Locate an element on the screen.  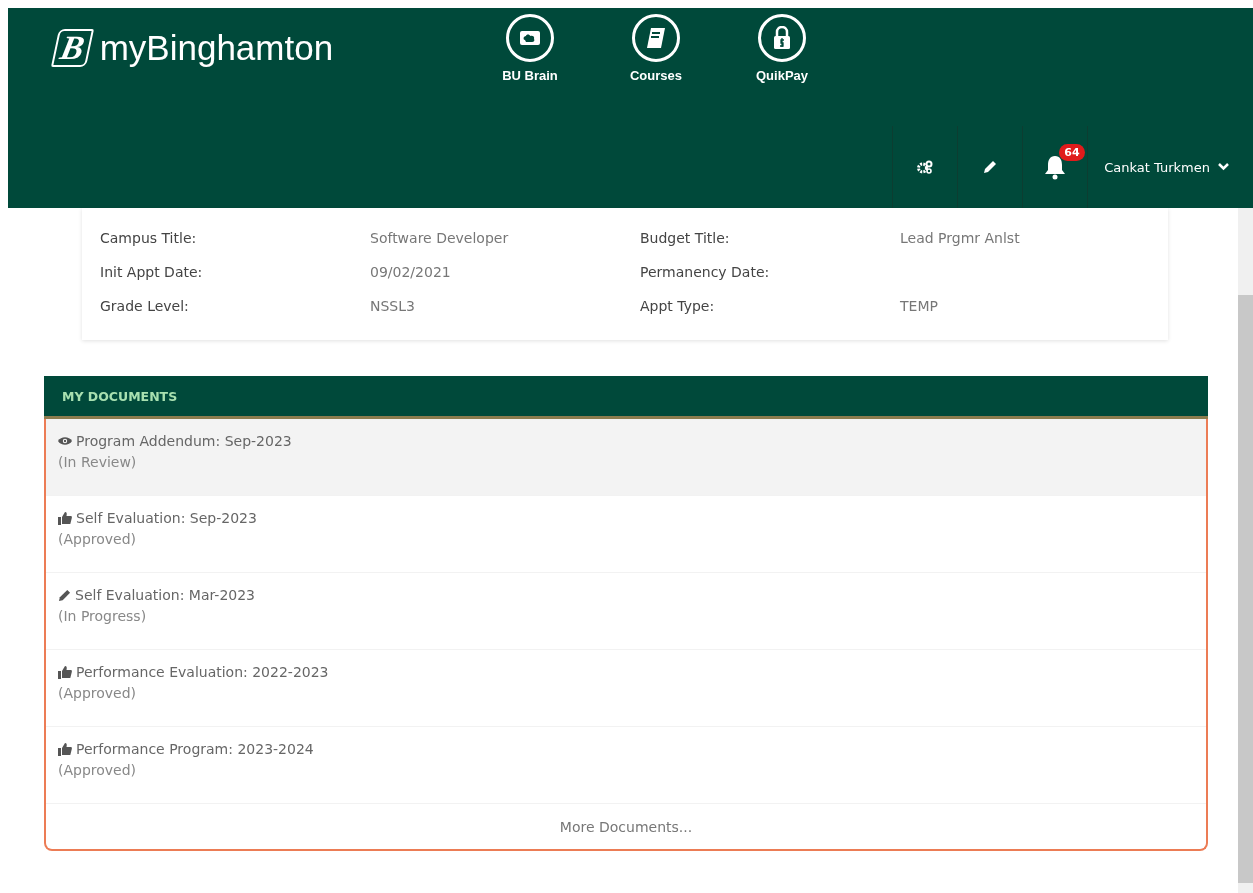
field-label: Budget Title: is located at coordinates (685, 238).